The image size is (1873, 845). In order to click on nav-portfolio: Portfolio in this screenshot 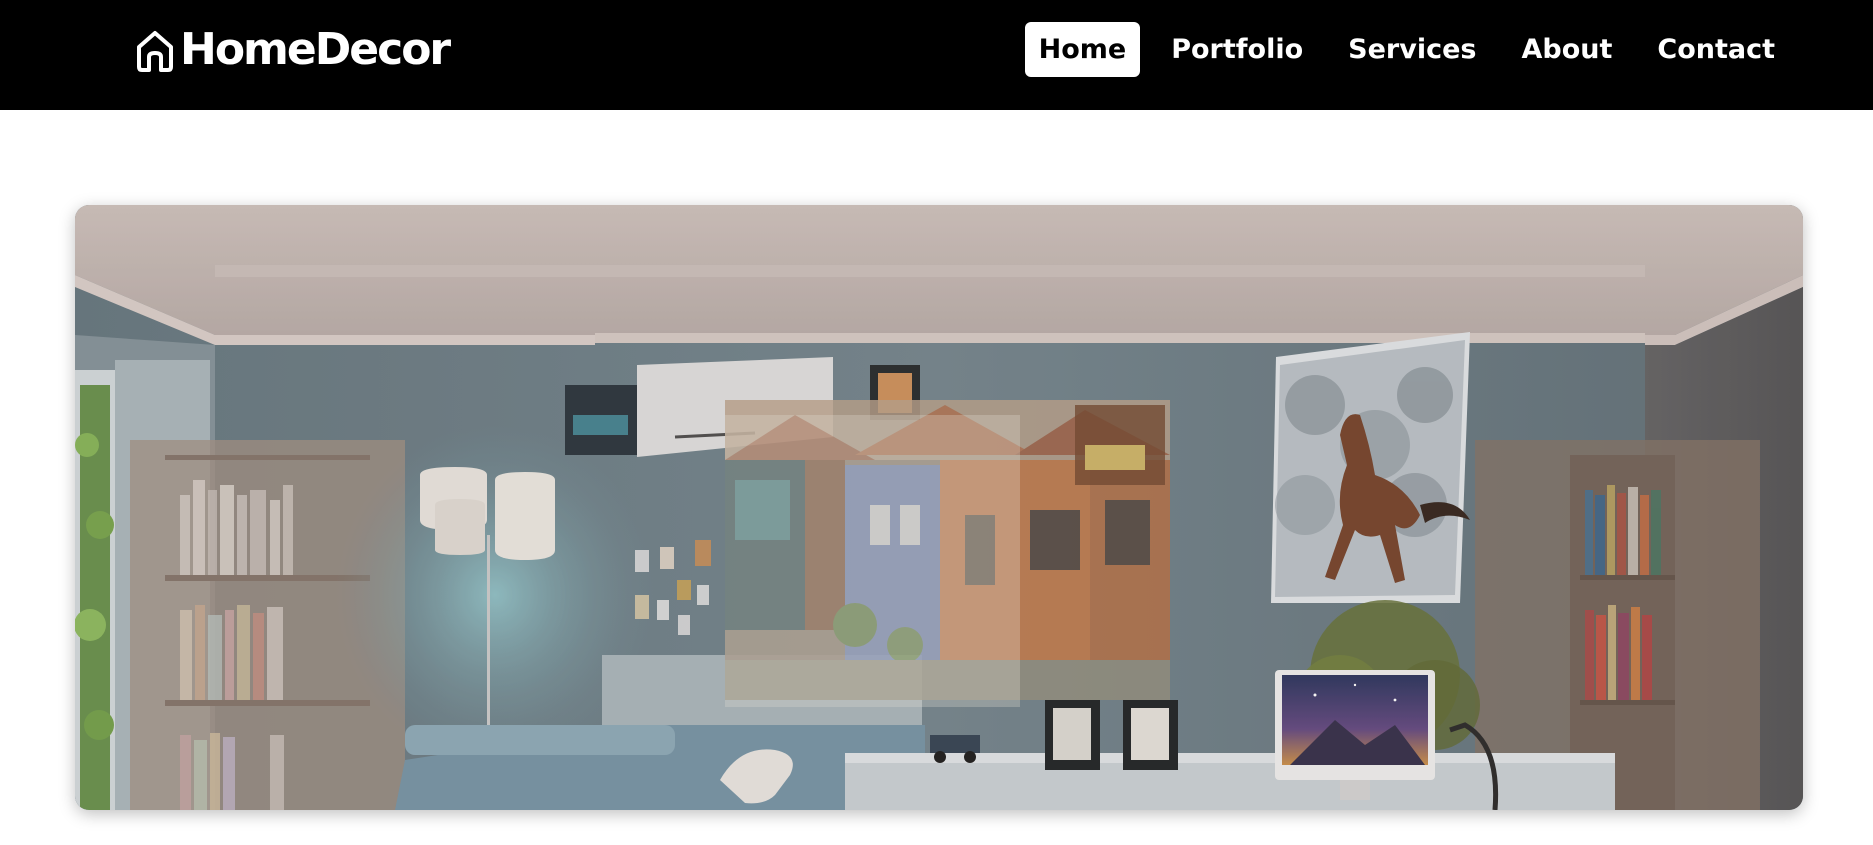, I will do `click(1237, 49)`.